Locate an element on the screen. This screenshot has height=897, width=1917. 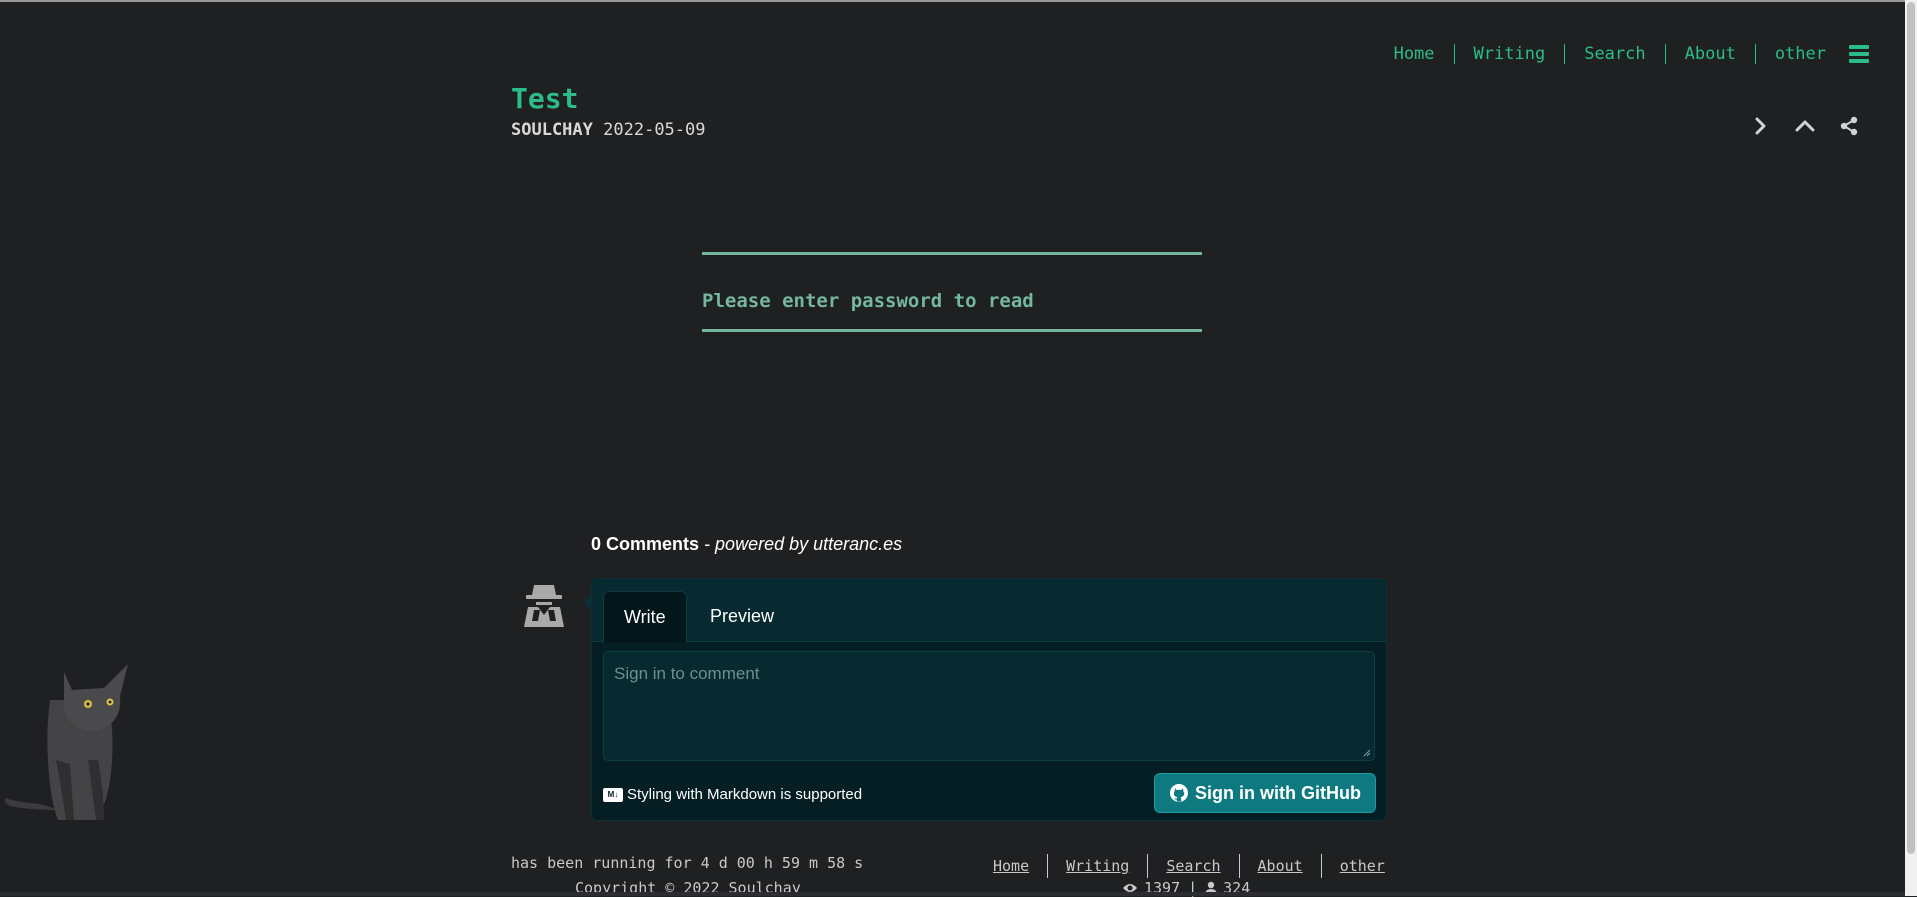
tab-write: Write is located at coordinates (645, 617).